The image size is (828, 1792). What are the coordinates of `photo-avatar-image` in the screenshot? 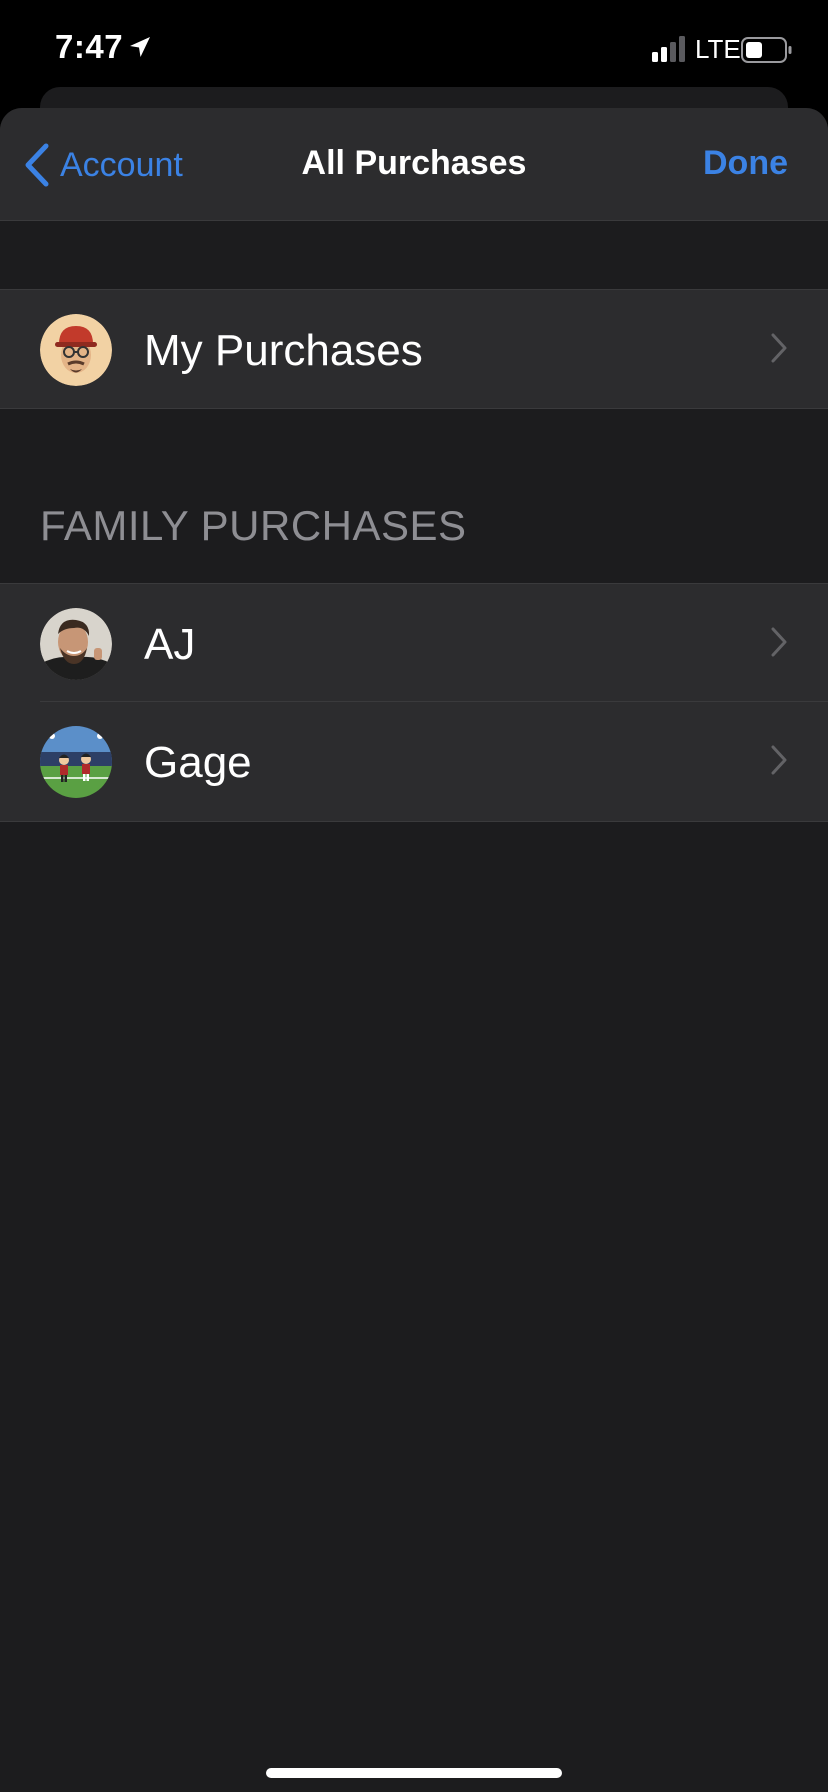 It's located at (76, 644).